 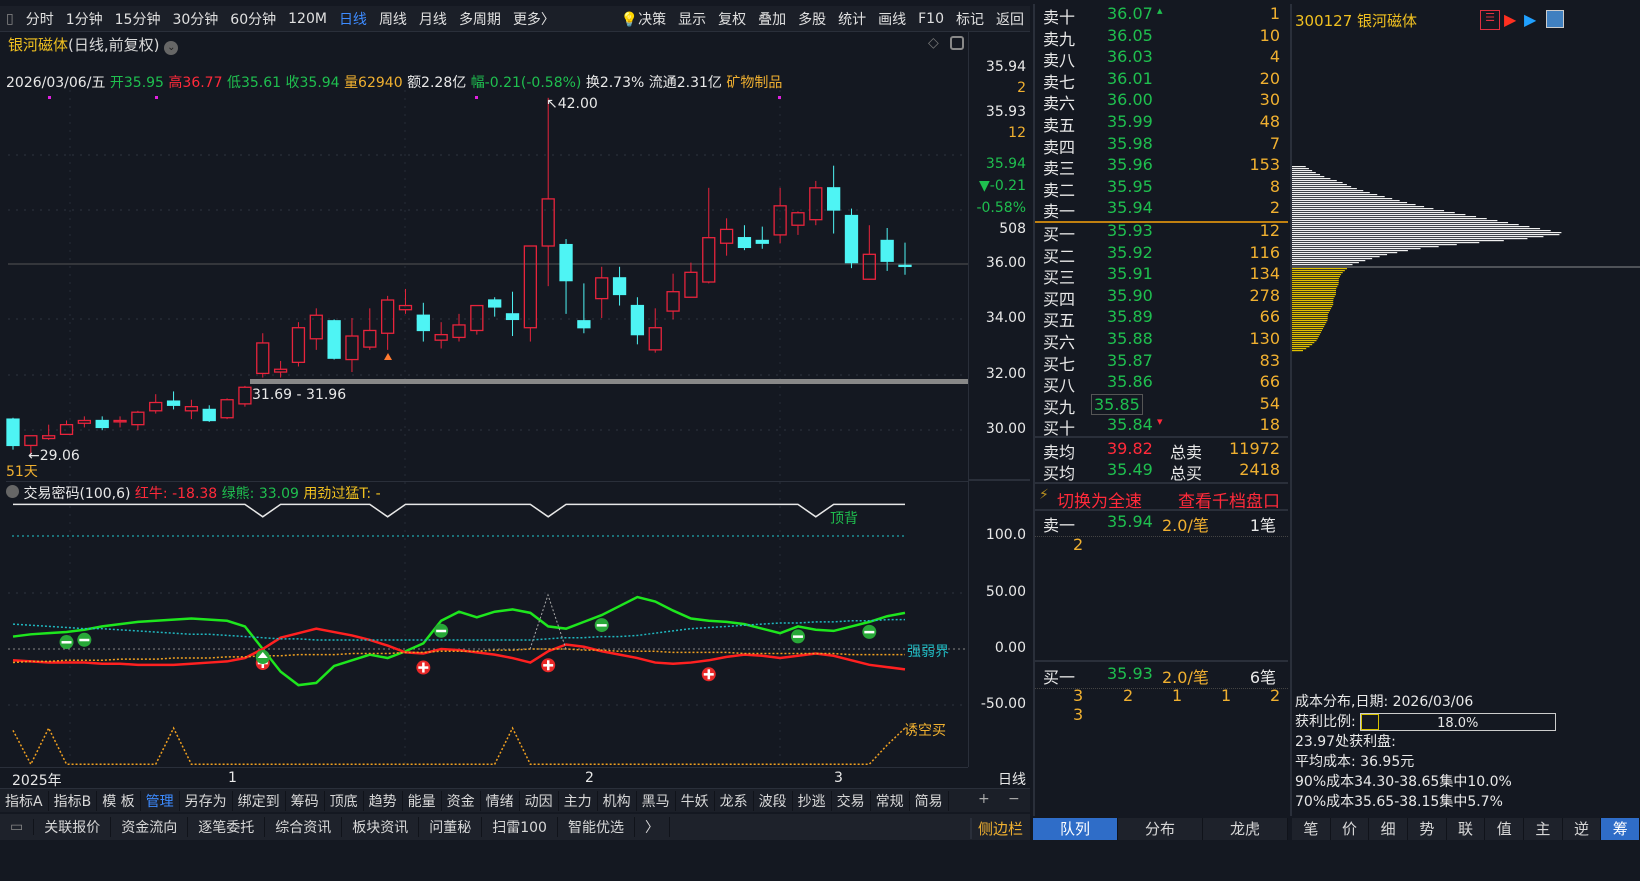 I want to click on bottom-bar-item: 关联报价, so click(x=73, y=827).